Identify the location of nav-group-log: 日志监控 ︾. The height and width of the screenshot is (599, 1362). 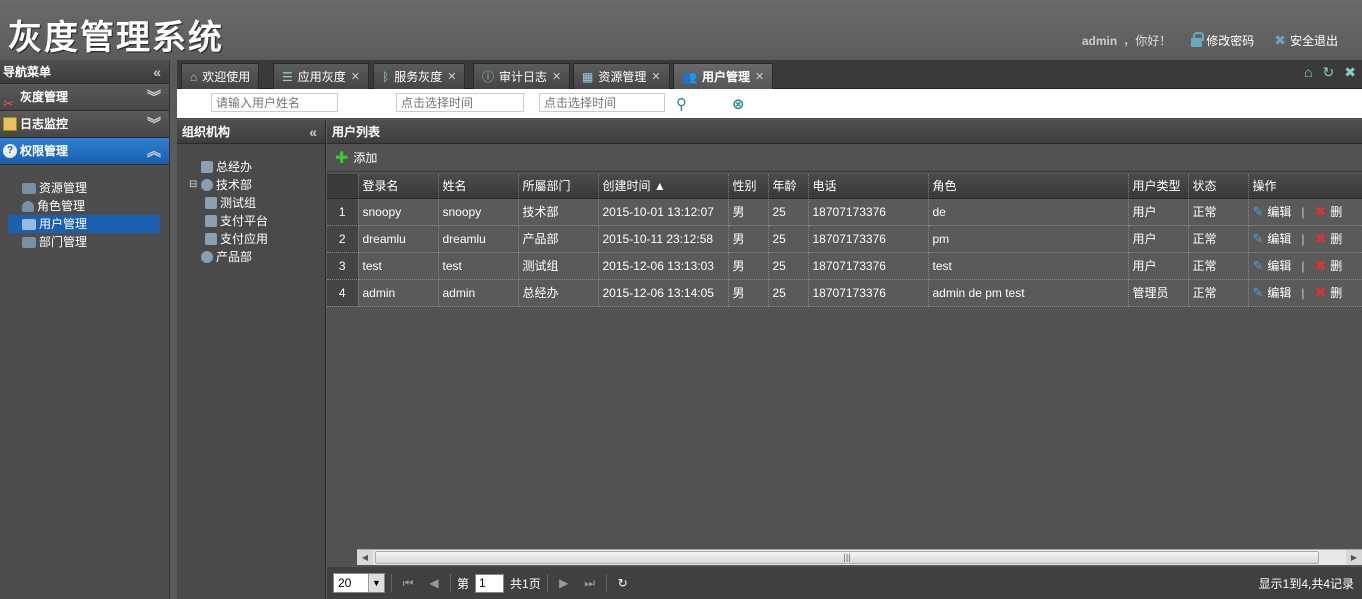
(84, 124).